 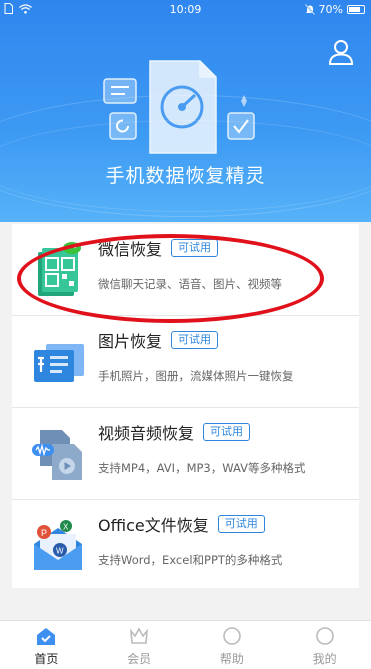 What do you see at coordinates (130, 341) in the screenshot?
I see `item-title: 图片恢复` at bounding box center [130, 341].